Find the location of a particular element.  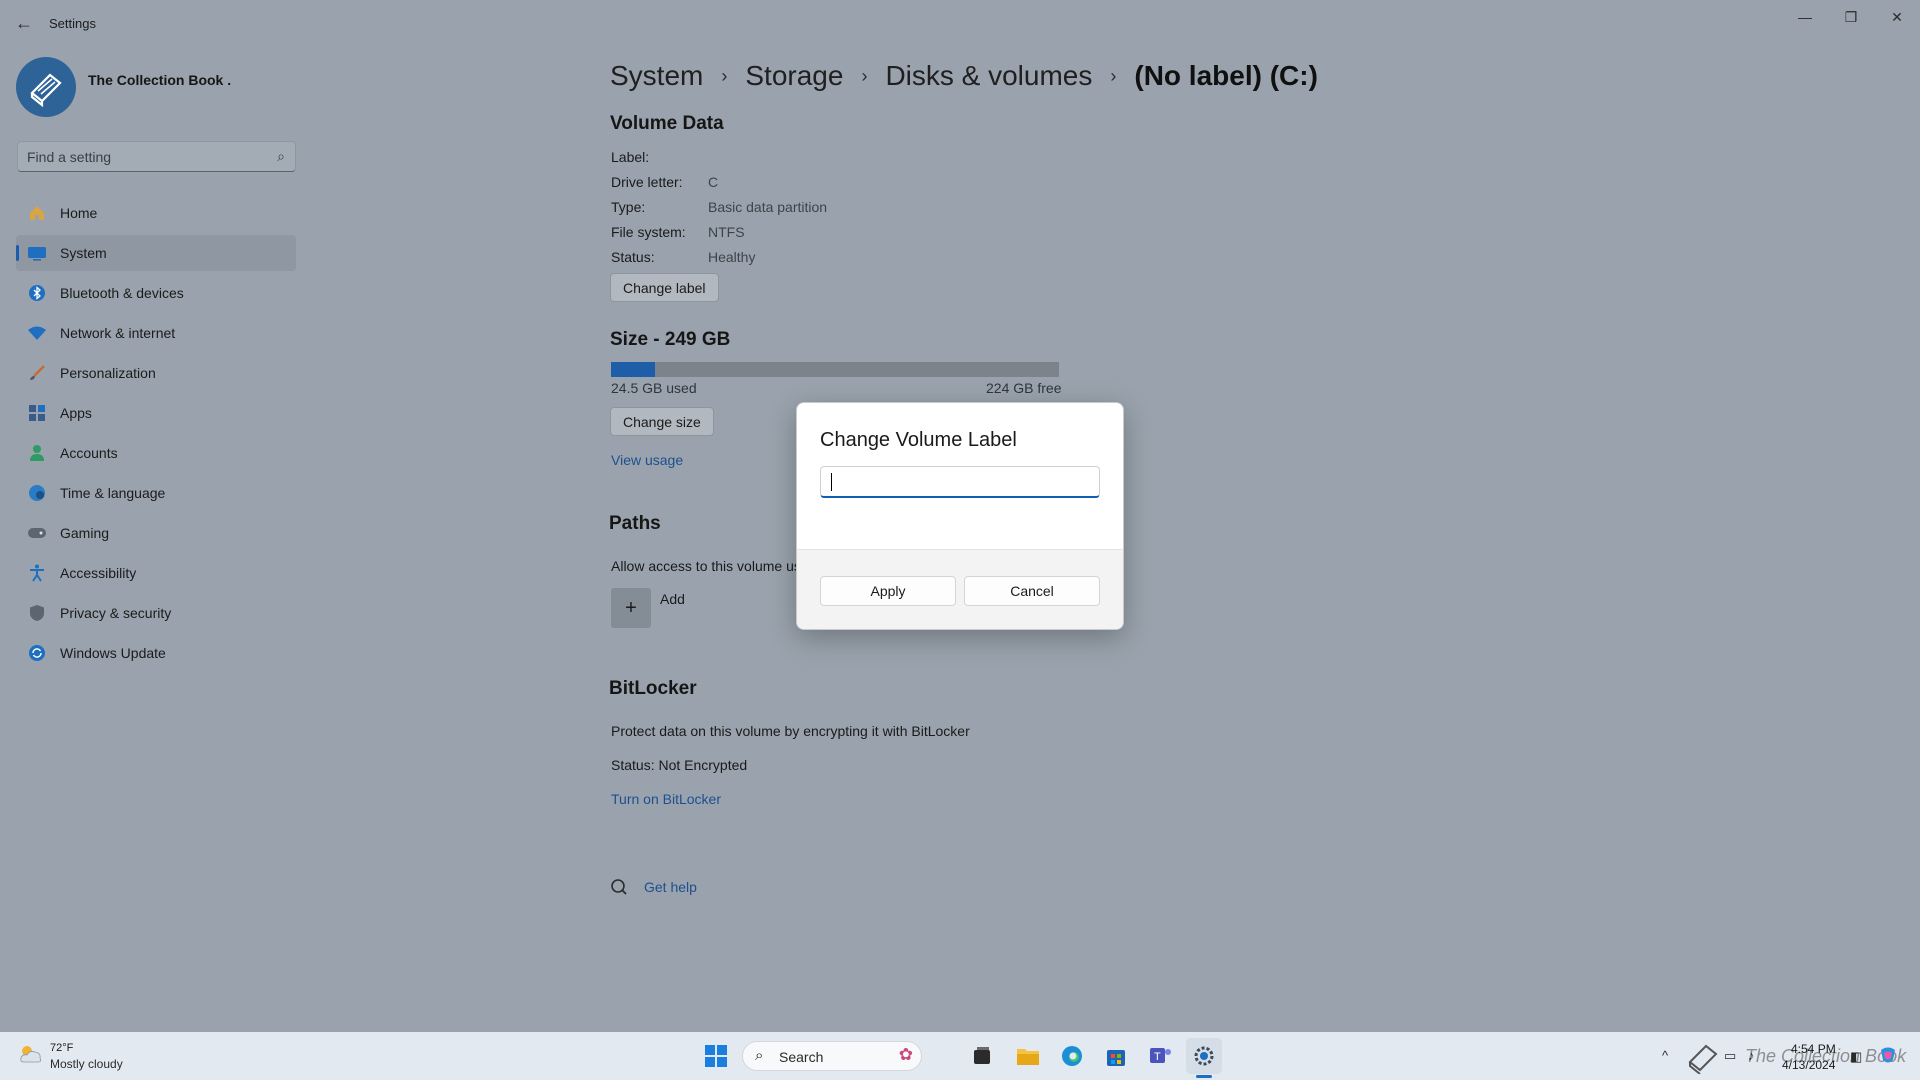

gamepad-icon is located at coordinates (37, 533).